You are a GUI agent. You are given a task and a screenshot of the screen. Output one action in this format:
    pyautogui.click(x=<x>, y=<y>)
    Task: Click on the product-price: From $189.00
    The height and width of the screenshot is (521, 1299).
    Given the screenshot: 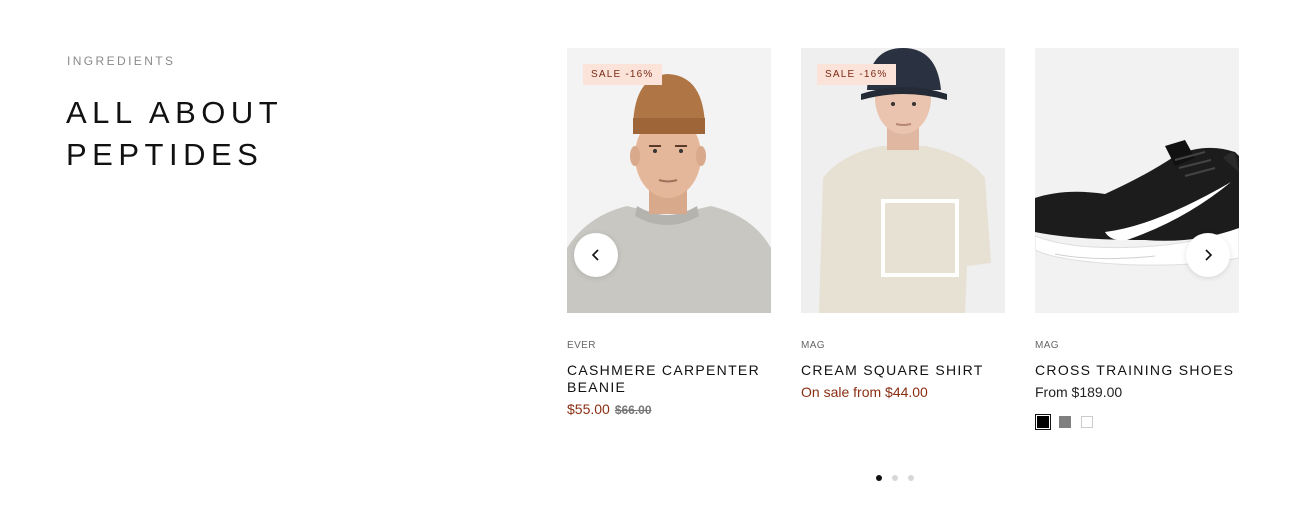 What is the action you would take?
    pyautogui.click(x=1137, y=392)
    